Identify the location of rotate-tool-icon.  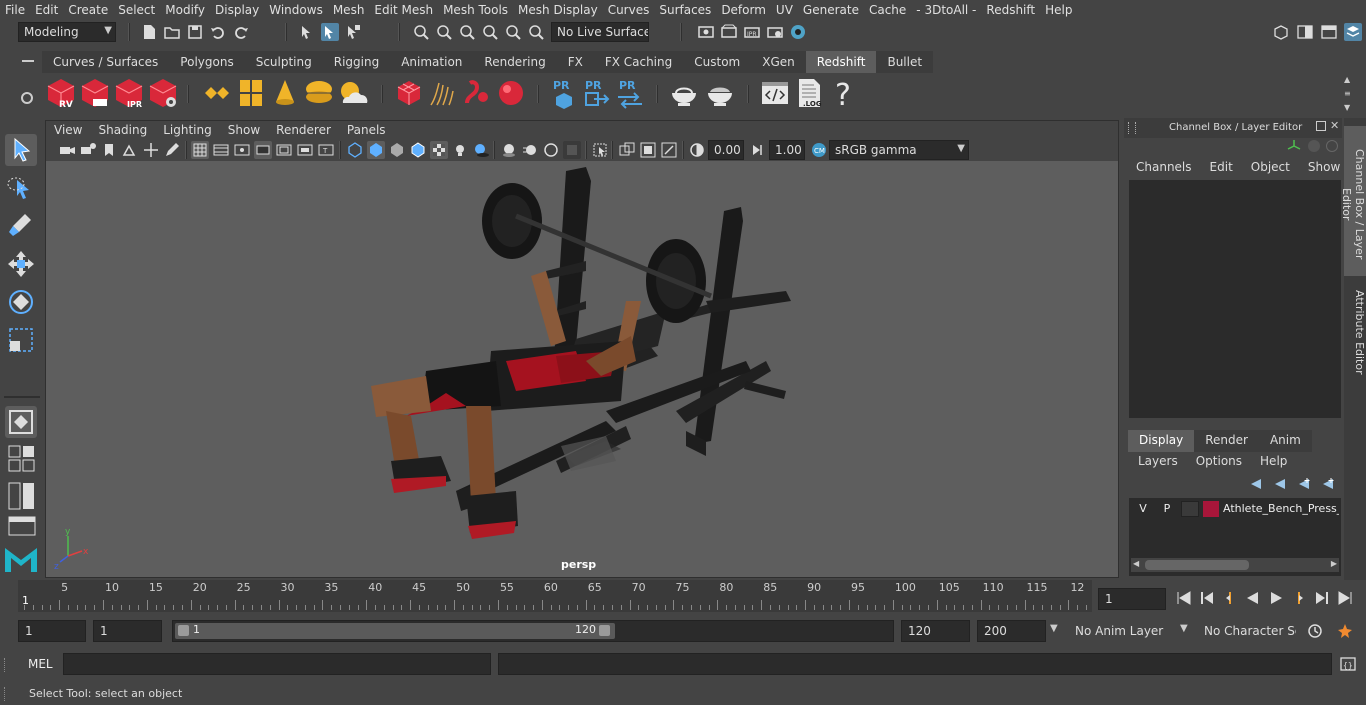
(21, 302).